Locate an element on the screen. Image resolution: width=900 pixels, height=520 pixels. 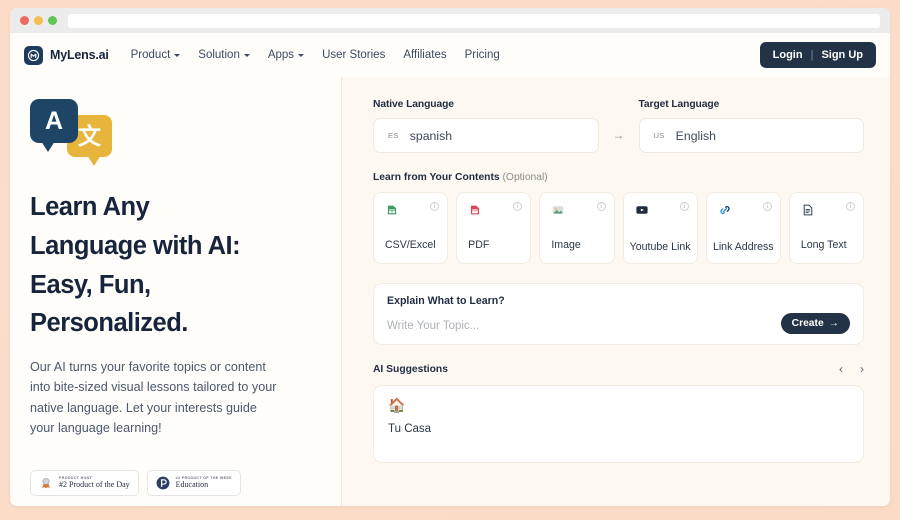
native-language-value: spanish is located at coordinates (431, 135).